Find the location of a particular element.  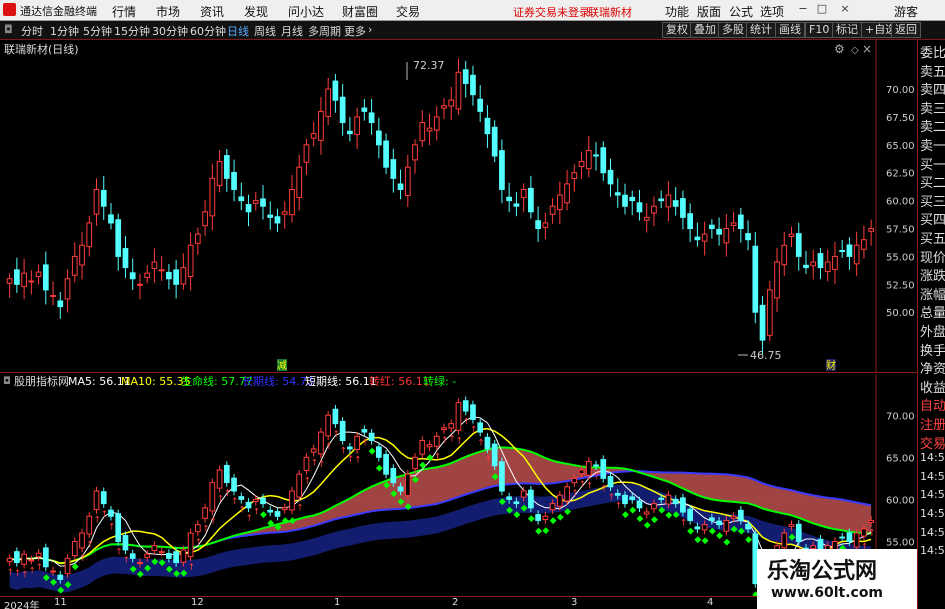

side-panel-item: 换手 is located at coordinates (932, 349).